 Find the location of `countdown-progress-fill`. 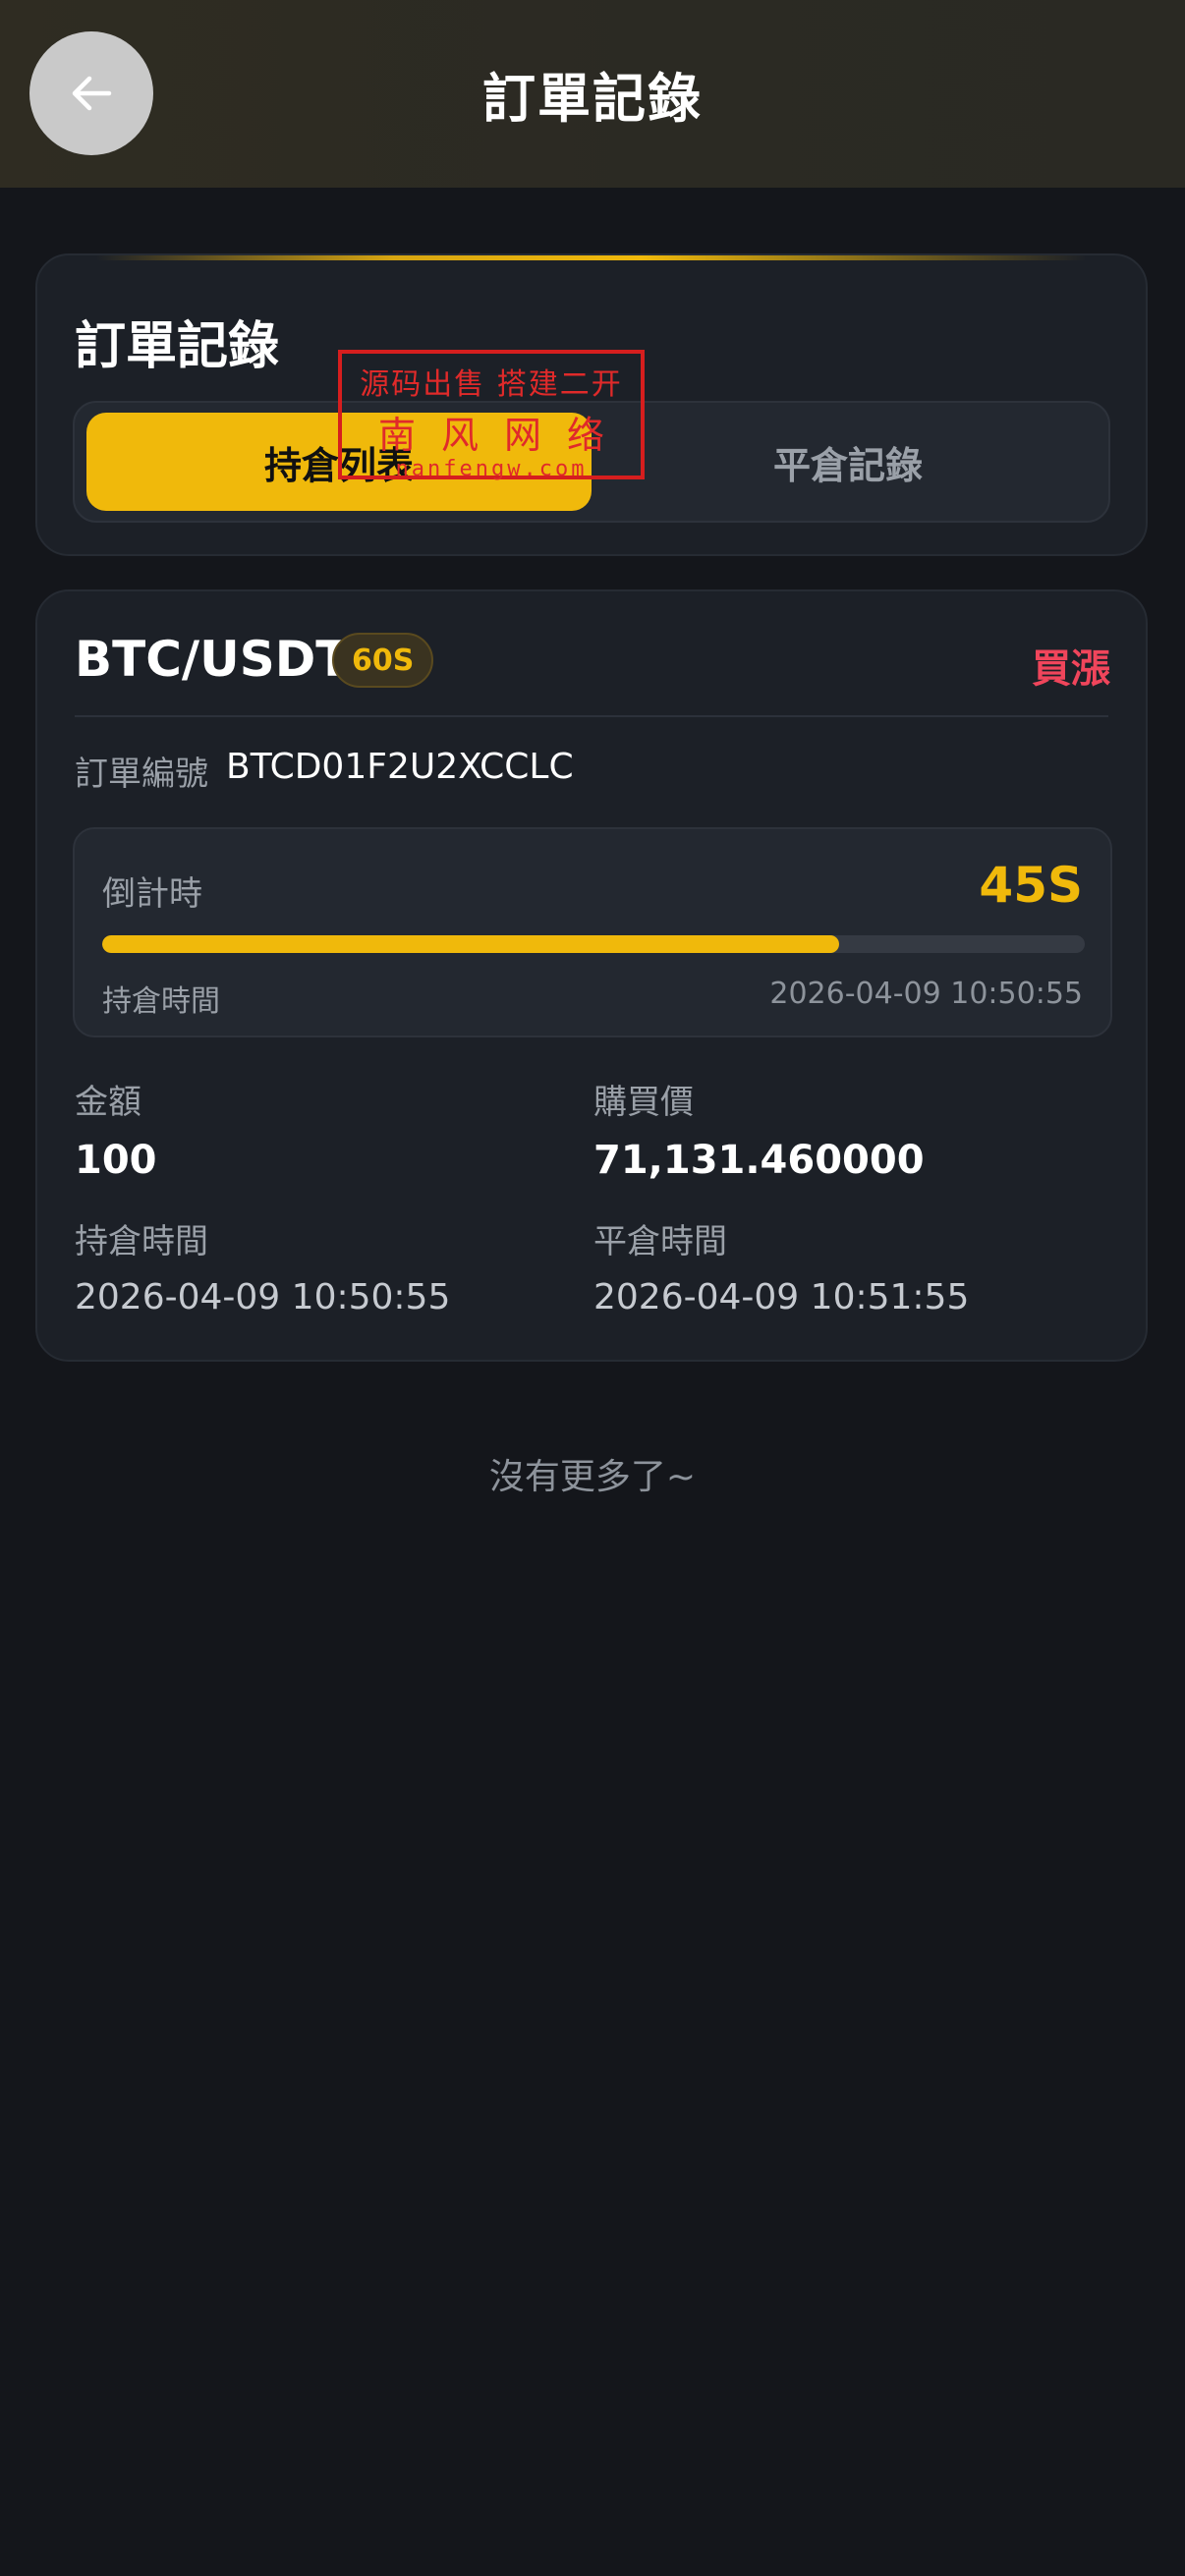

countdown-progress-fill is located at coordinates (471, 944).